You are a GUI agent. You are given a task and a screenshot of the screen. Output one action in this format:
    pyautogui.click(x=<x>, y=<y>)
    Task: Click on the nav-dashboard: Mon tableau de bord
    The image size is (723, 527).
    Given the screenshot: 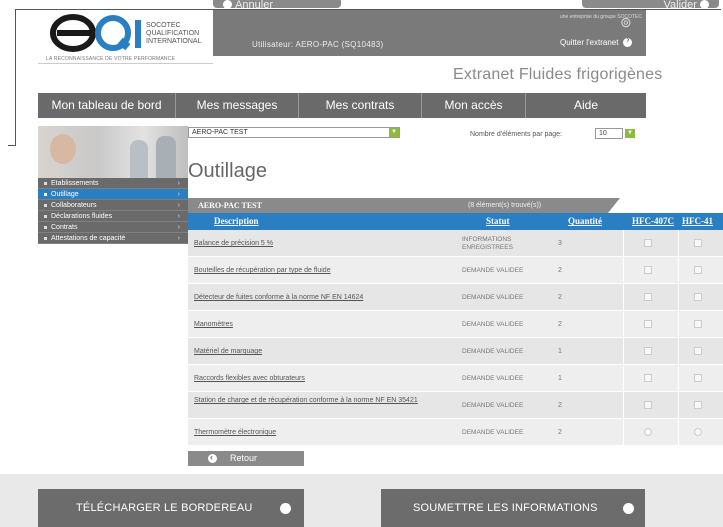 What is the action you would take?
    pyautogui.click(x=107, y=105)
    